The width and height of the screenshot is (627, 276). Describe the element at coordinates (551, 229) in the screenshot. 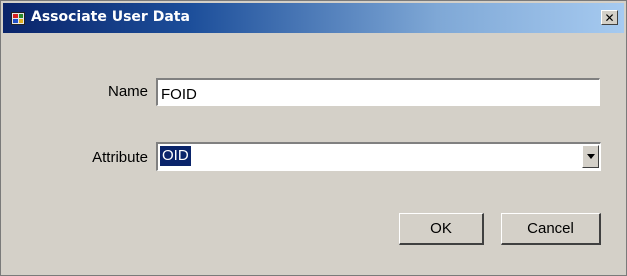

I see `cancel-button: Cancel` at that location.